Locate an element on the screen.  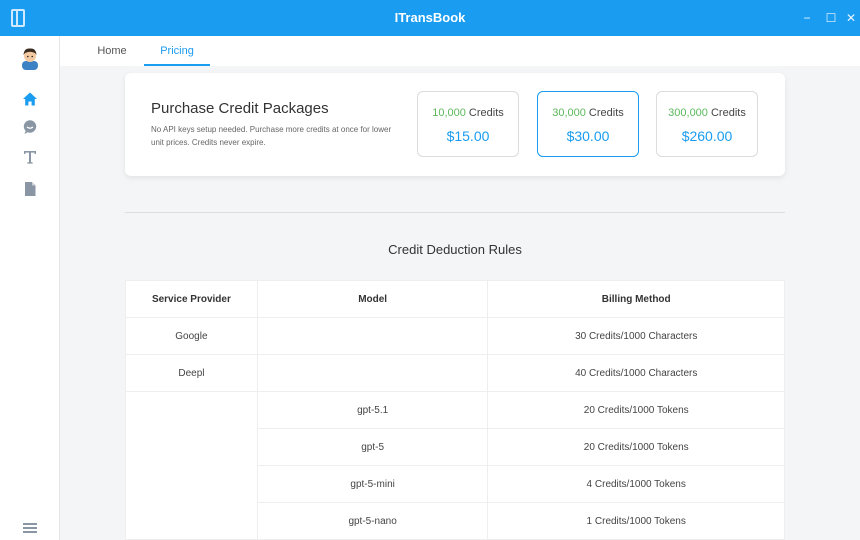
packages-title: Purchase Credit Packages is located at coordinates (240, 108).